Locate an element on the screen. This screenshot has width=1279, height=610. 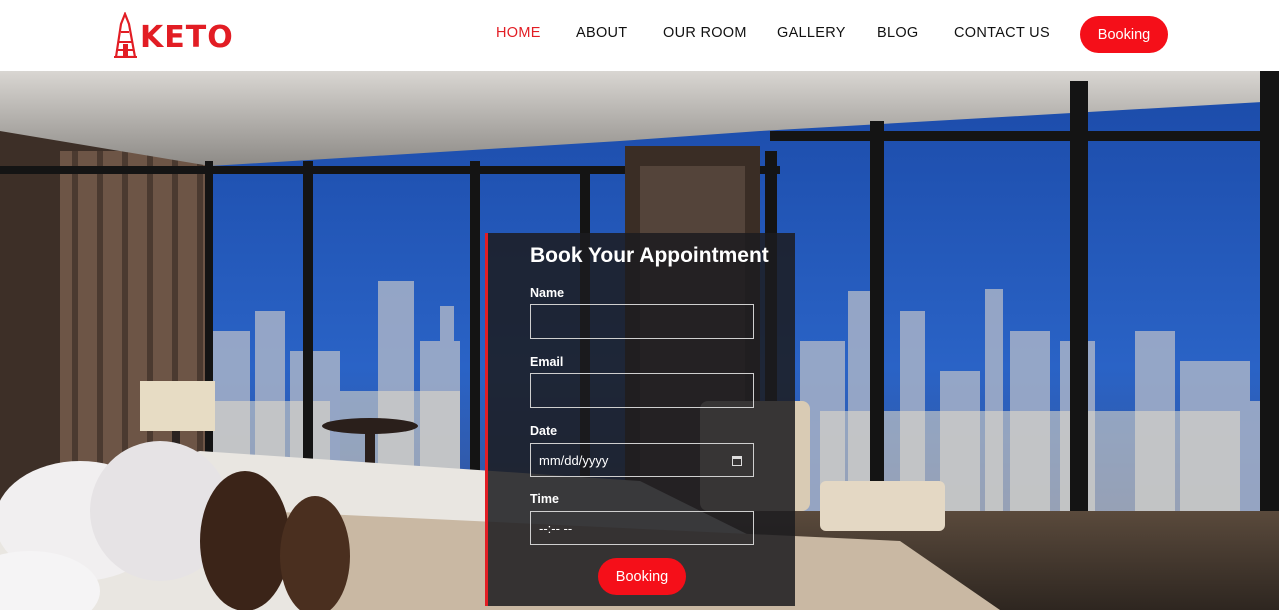
nav-about: ABOUT is located at coordinates (601, 33).